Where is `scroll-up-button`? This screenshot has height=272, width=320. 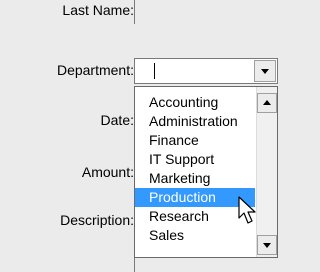
scroll-up-button is located at coordinates (267, 103).